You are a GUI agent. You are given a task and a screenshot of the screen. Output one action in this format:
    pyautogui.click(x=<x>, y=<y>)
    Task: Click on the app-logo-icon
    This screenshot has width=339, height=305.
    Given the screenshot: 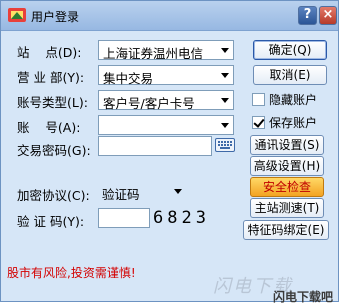 What is the action you would take?
    pyautogui.click(x=17, y=15)
    